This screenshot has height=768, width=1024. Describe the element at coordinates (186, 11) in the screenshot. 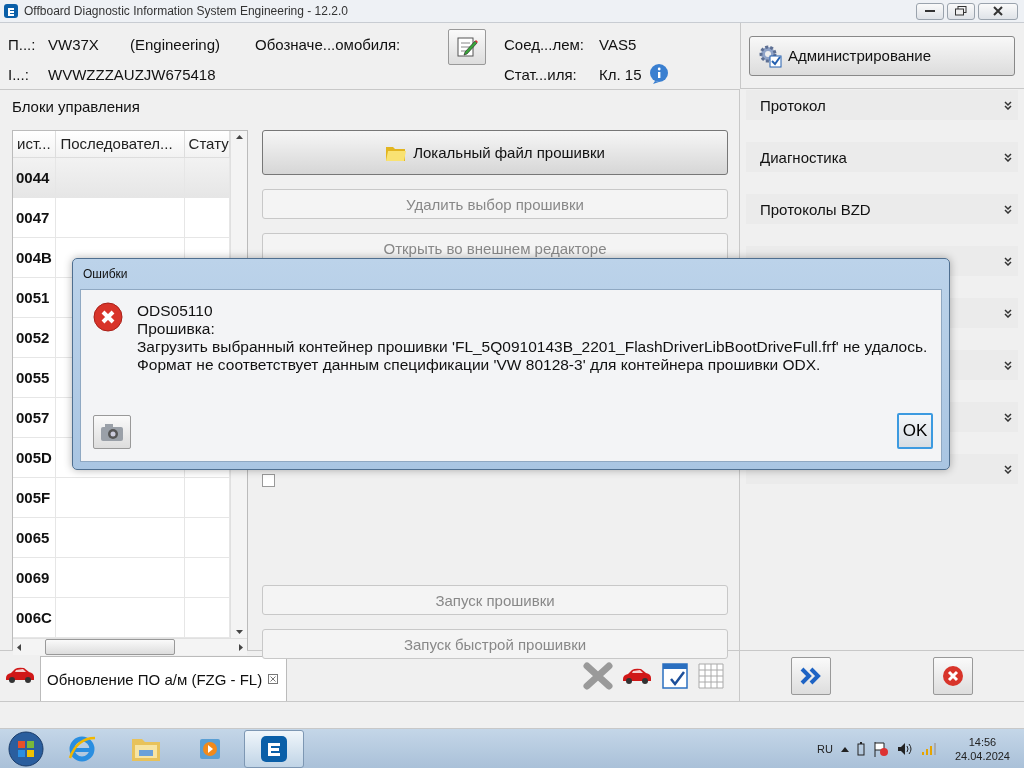

I see `window-title: Offboard Diagnostic Information System Engineering - 12.2.0` at that location.